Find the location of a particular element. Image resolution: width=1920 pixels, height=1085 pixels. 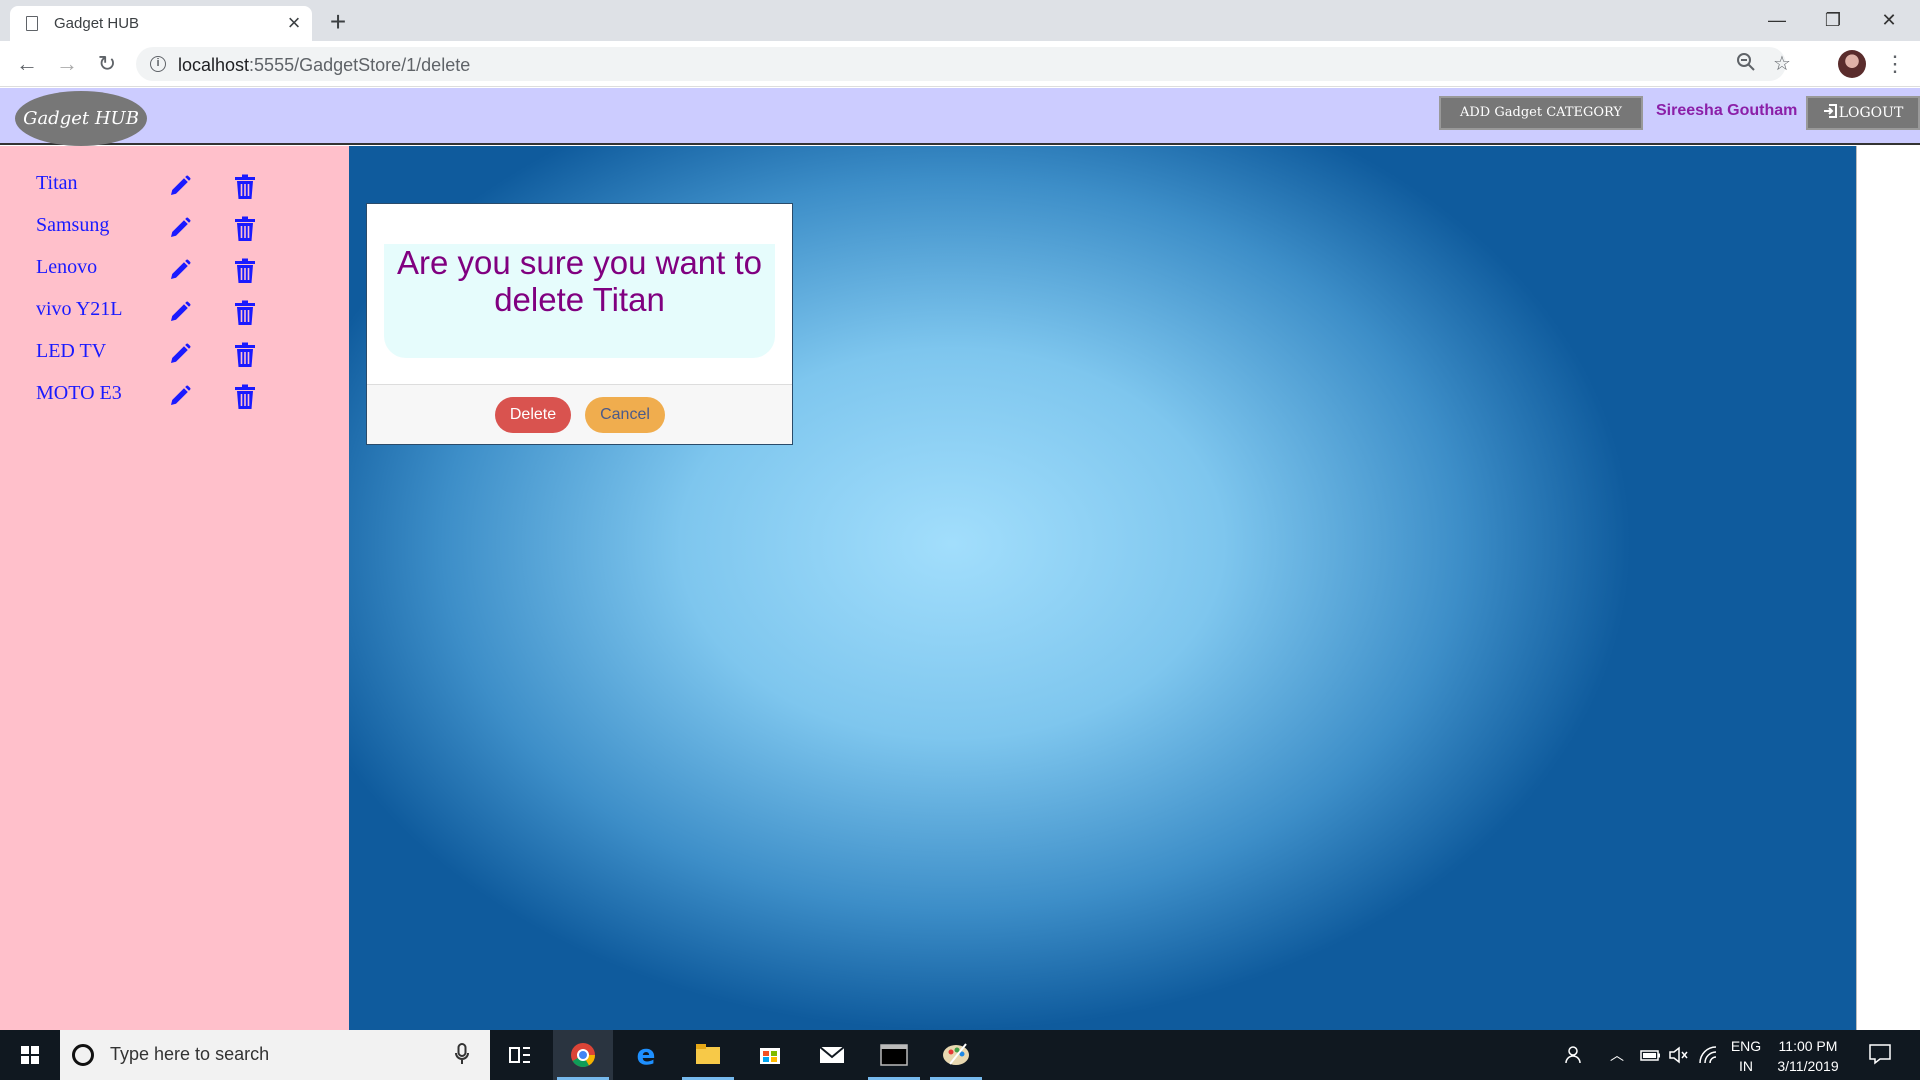

language-code: ENG is located at coordinates (1746, 1046).